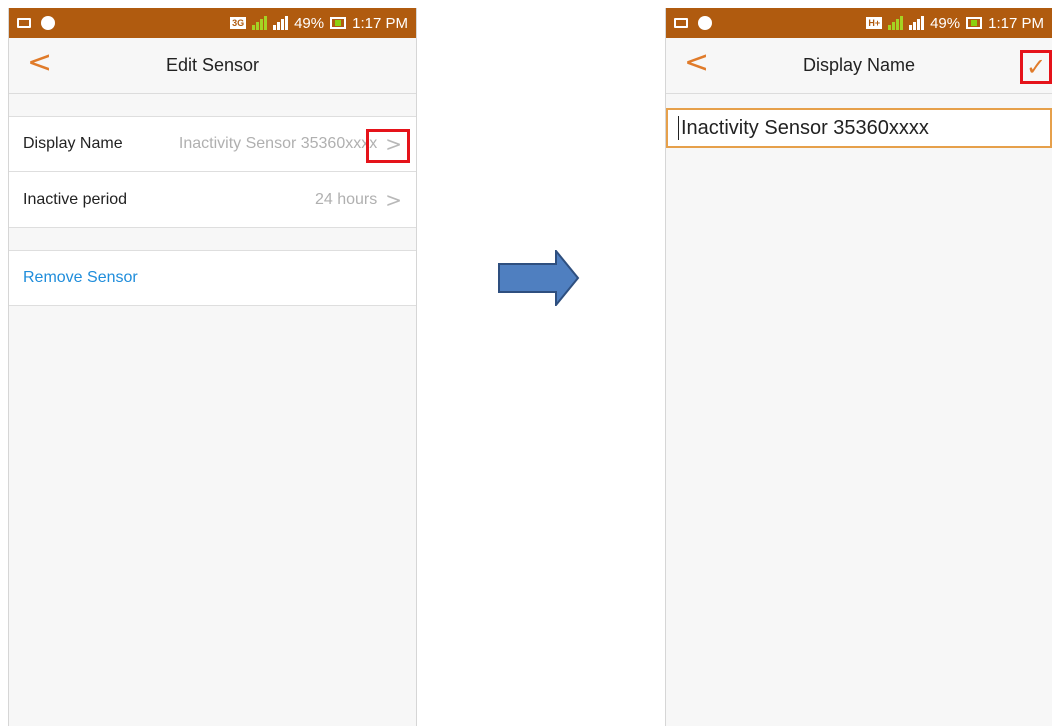 This screenshot has height=726, width=1052. What do you see at coordinates (805, 127) in the screenshot?
I see `display-name-input-value: Inactivity Sensor 35360xxxx` at bounding box center [805, 127].